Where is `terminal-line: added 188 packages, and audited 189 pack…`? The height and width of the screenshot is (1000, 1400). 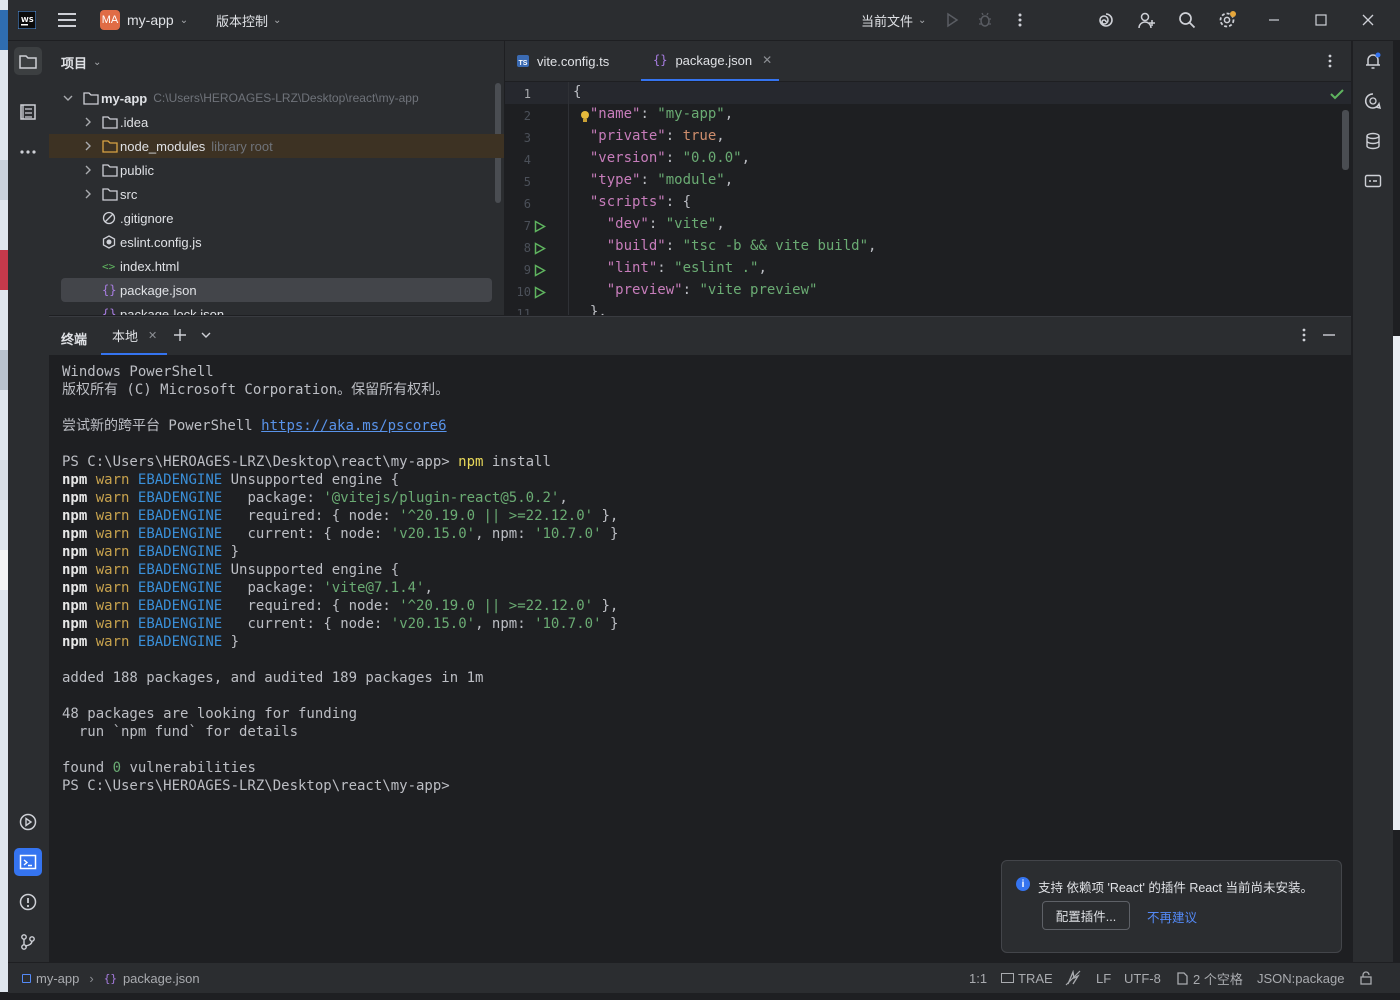 terminal-line: added 188 packages, and audited 189 pack… is located at coordinates (273, 678).